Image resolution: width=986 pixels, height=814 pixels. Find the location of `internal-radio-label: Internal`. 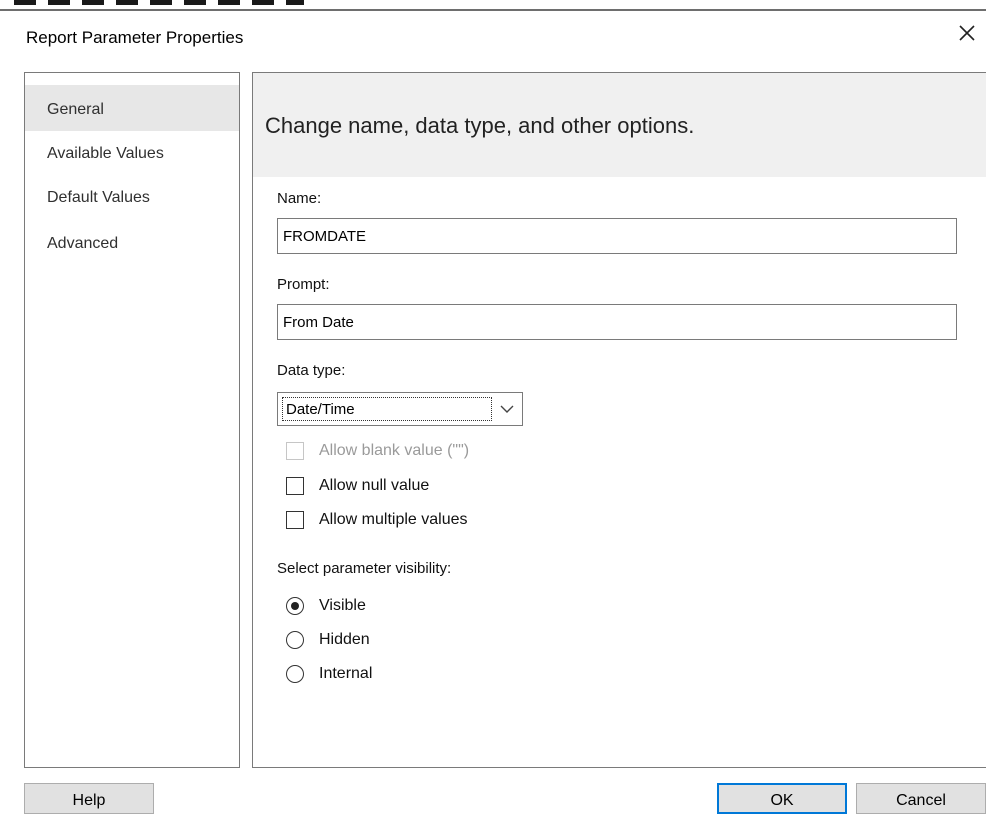

internal-radio-label: Internal is located at coordinates (346, 673).